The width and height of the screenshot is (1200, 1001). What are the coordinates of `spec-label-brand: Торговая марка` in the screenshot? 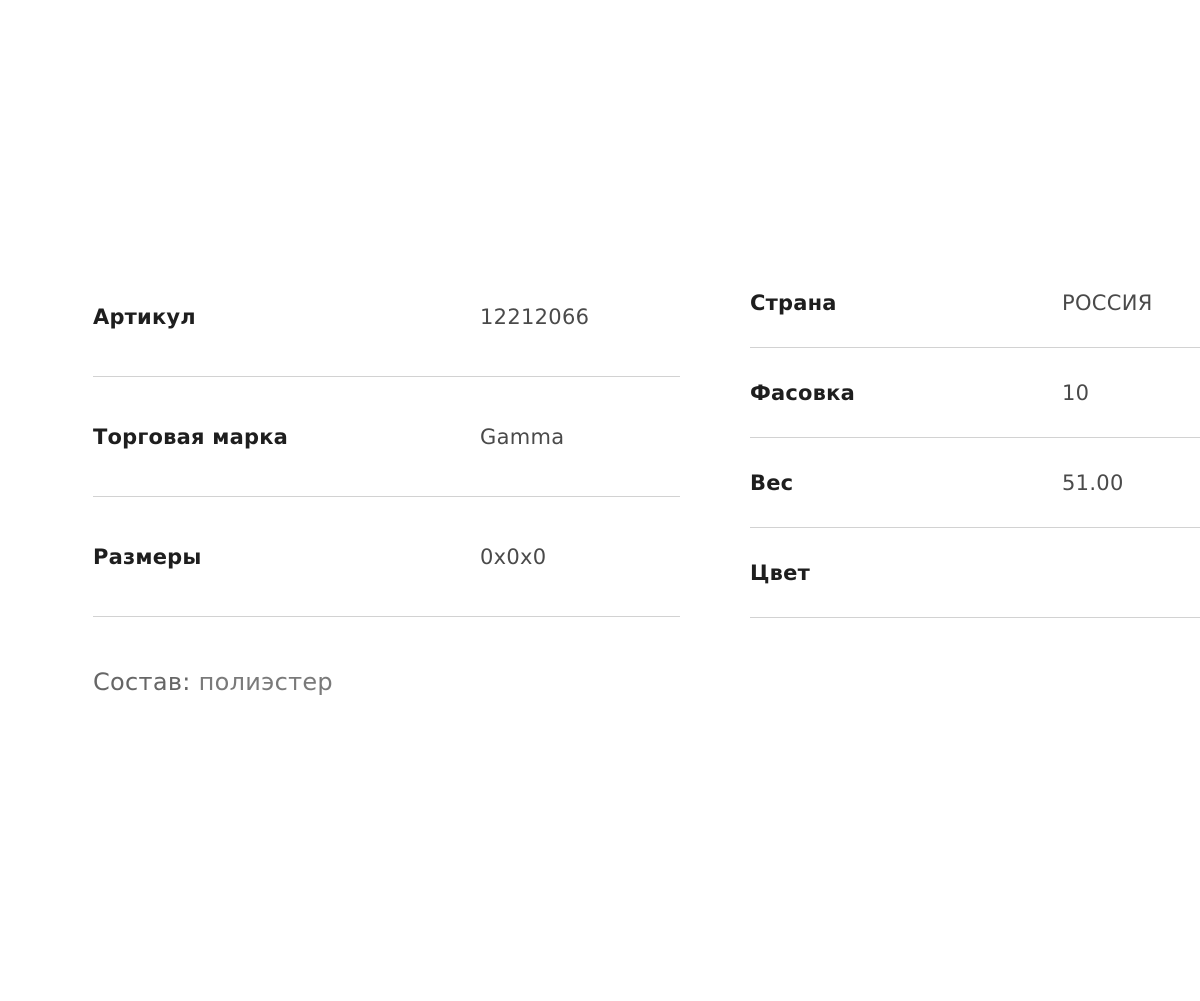 It's located at (191, 436).